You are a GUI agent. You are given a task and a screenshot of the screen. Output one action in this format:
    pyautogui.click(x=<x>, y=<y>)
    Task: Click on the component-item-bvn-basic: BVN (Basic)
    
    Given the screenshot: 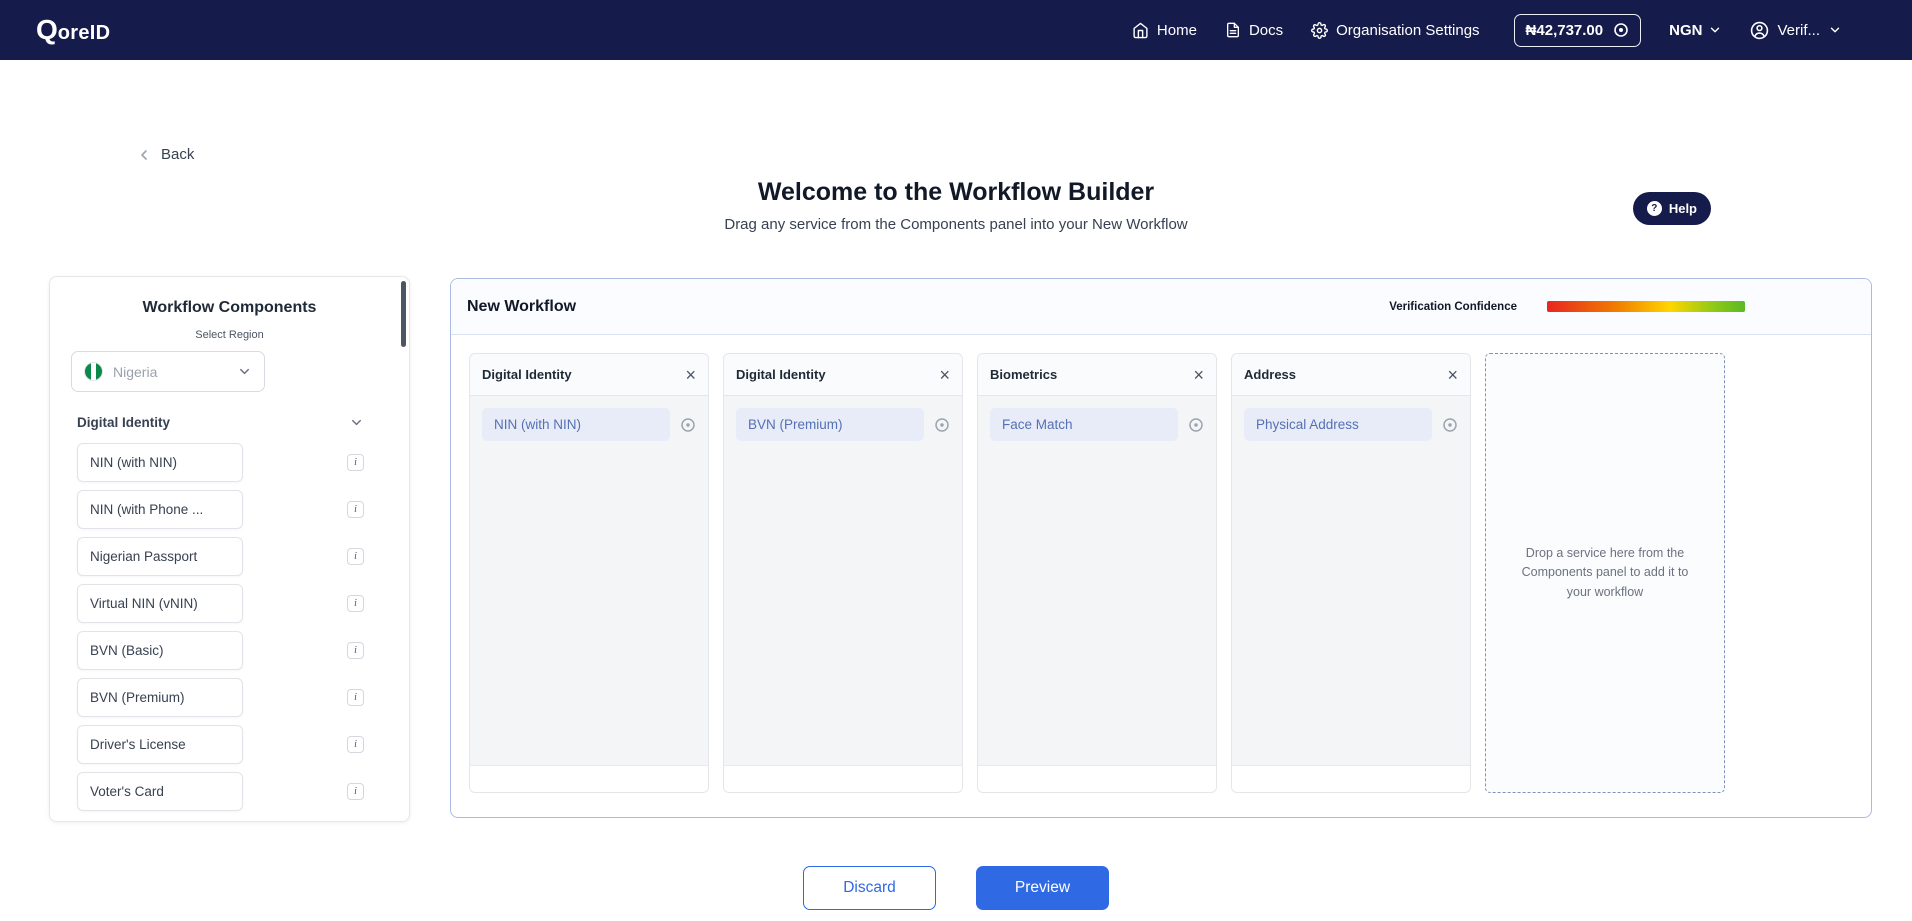 What is the action you would take?
    pyautogui.click(x=160, y=650)
    